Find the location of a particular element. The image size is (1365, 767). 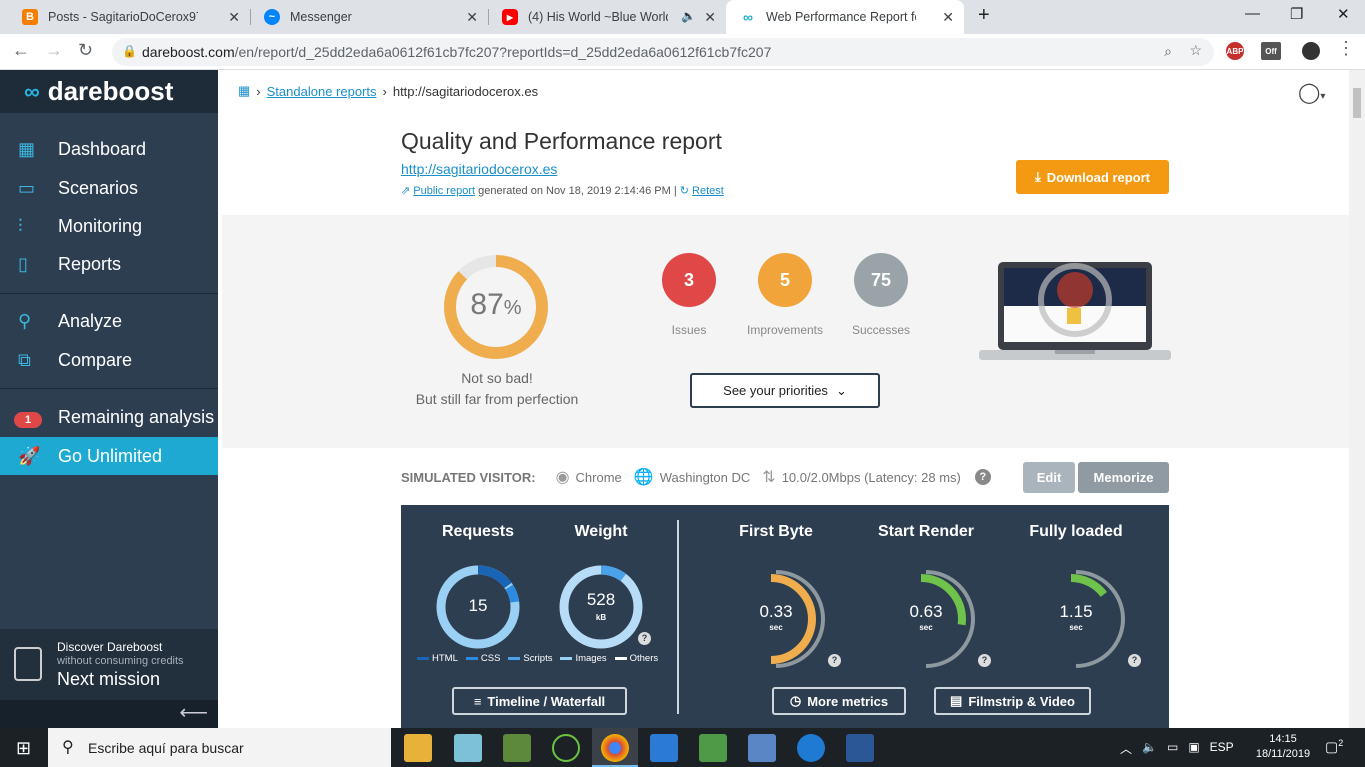

grid-icon: ▦ is located at coordinates (244, 91).